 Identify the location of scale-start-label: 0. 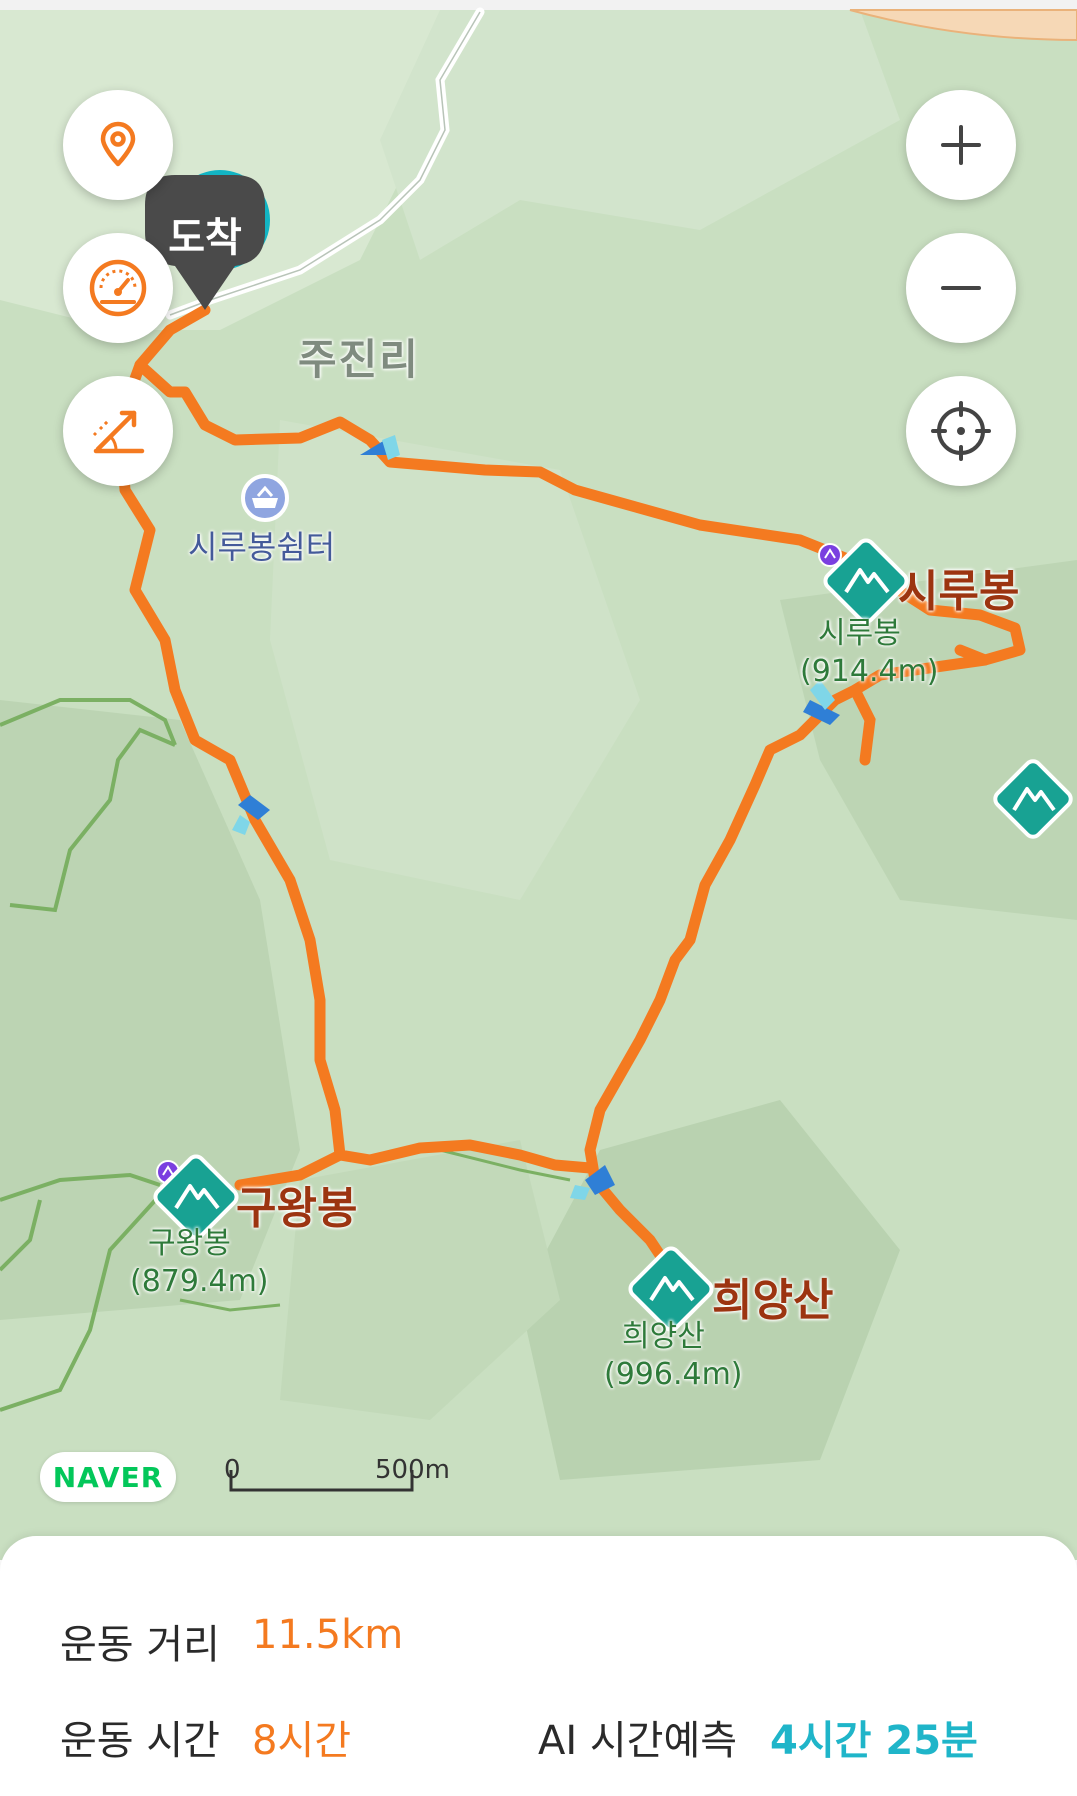
(232, 1470).